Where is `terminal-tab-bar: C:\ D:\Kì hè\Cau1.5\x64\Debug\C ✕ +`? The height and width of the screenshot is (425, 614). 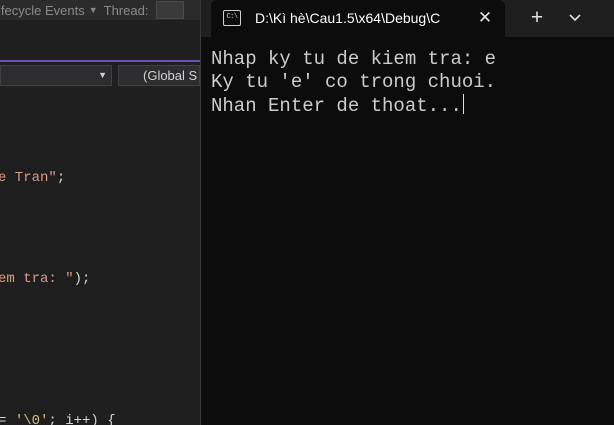
terminal-tab-bar: C:\ D:\Kì hè\Cau1.5\x64\Debug\C ✕ + is located at coordinates (407, 18).